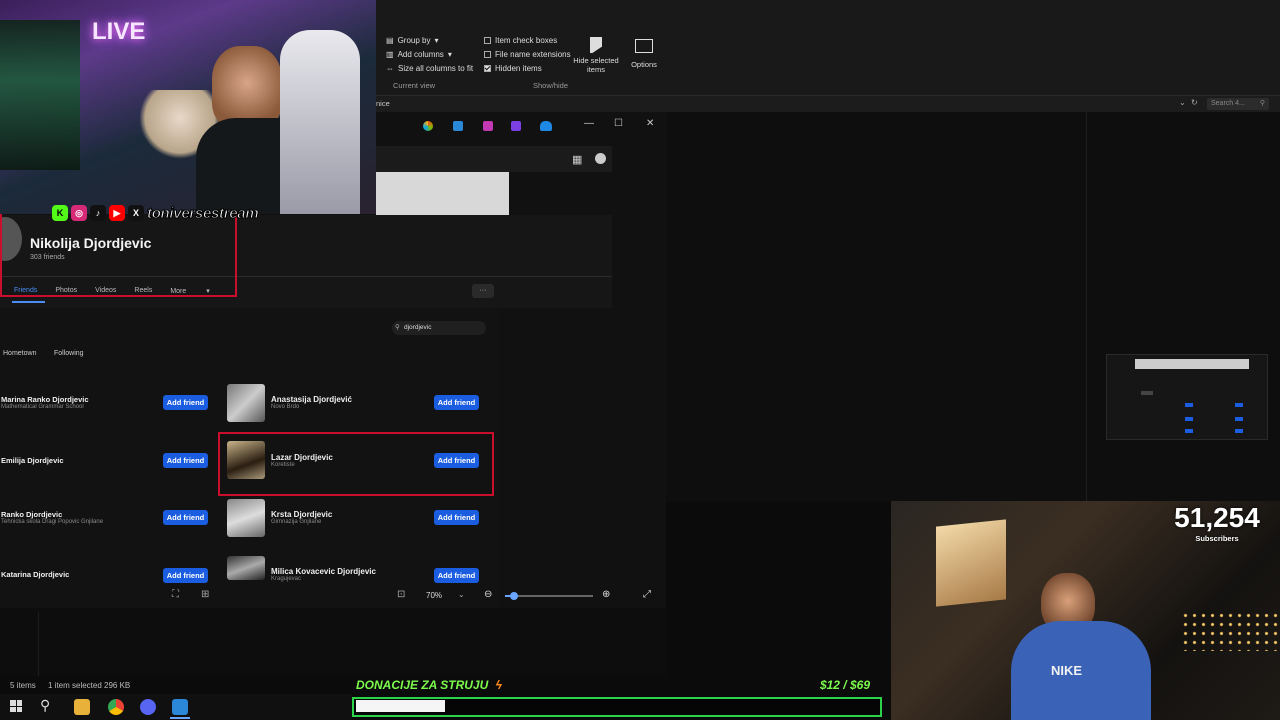 This screenshot has width=1280, height=720. Describe the element at coordinates (600, 158) in the screenshot. I see `messenger-icon` at that location.